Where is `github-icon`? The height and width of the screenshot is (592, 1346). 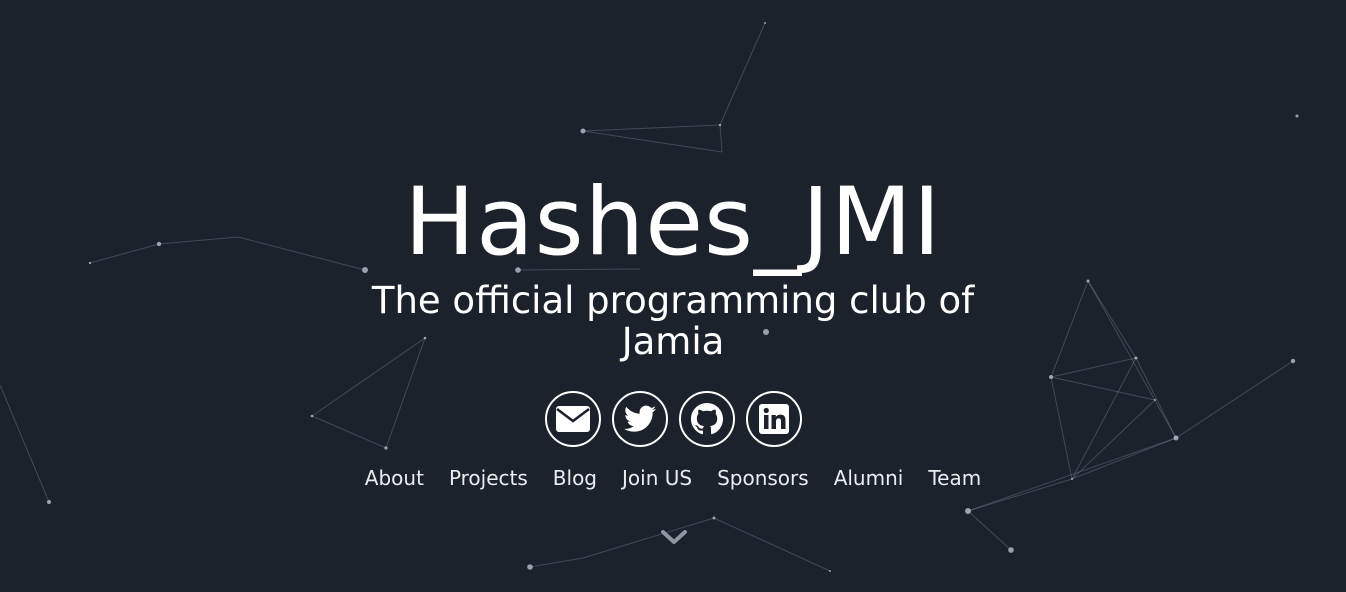 github-icon is located at coordinates (706, 419).